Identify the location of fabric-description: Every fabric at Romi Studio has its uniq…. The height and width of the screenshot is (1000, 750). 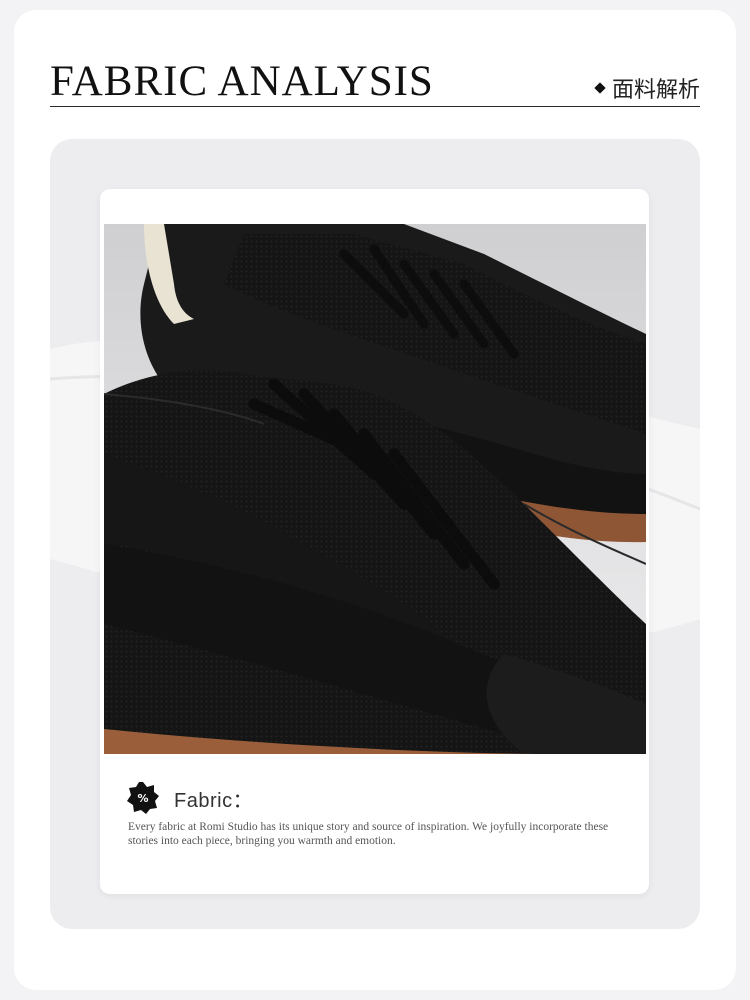
(368, 834).